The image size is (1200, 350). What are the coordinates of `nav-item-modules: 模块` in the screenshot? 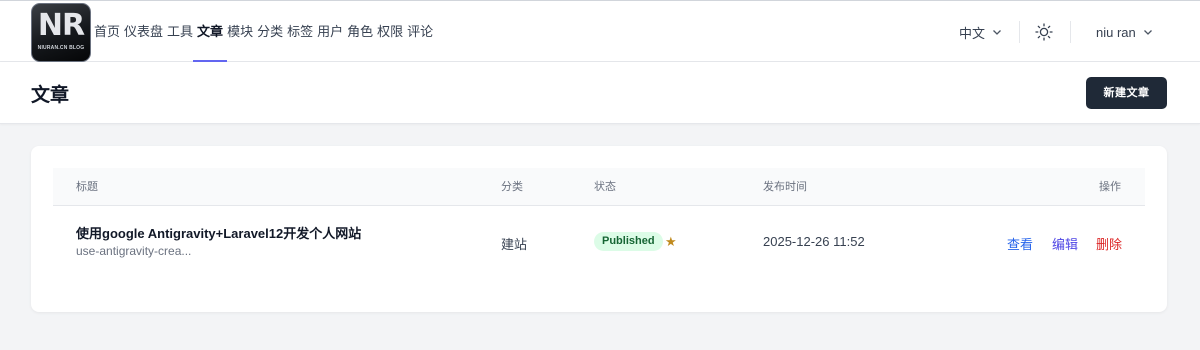 It's located at (242, 32).